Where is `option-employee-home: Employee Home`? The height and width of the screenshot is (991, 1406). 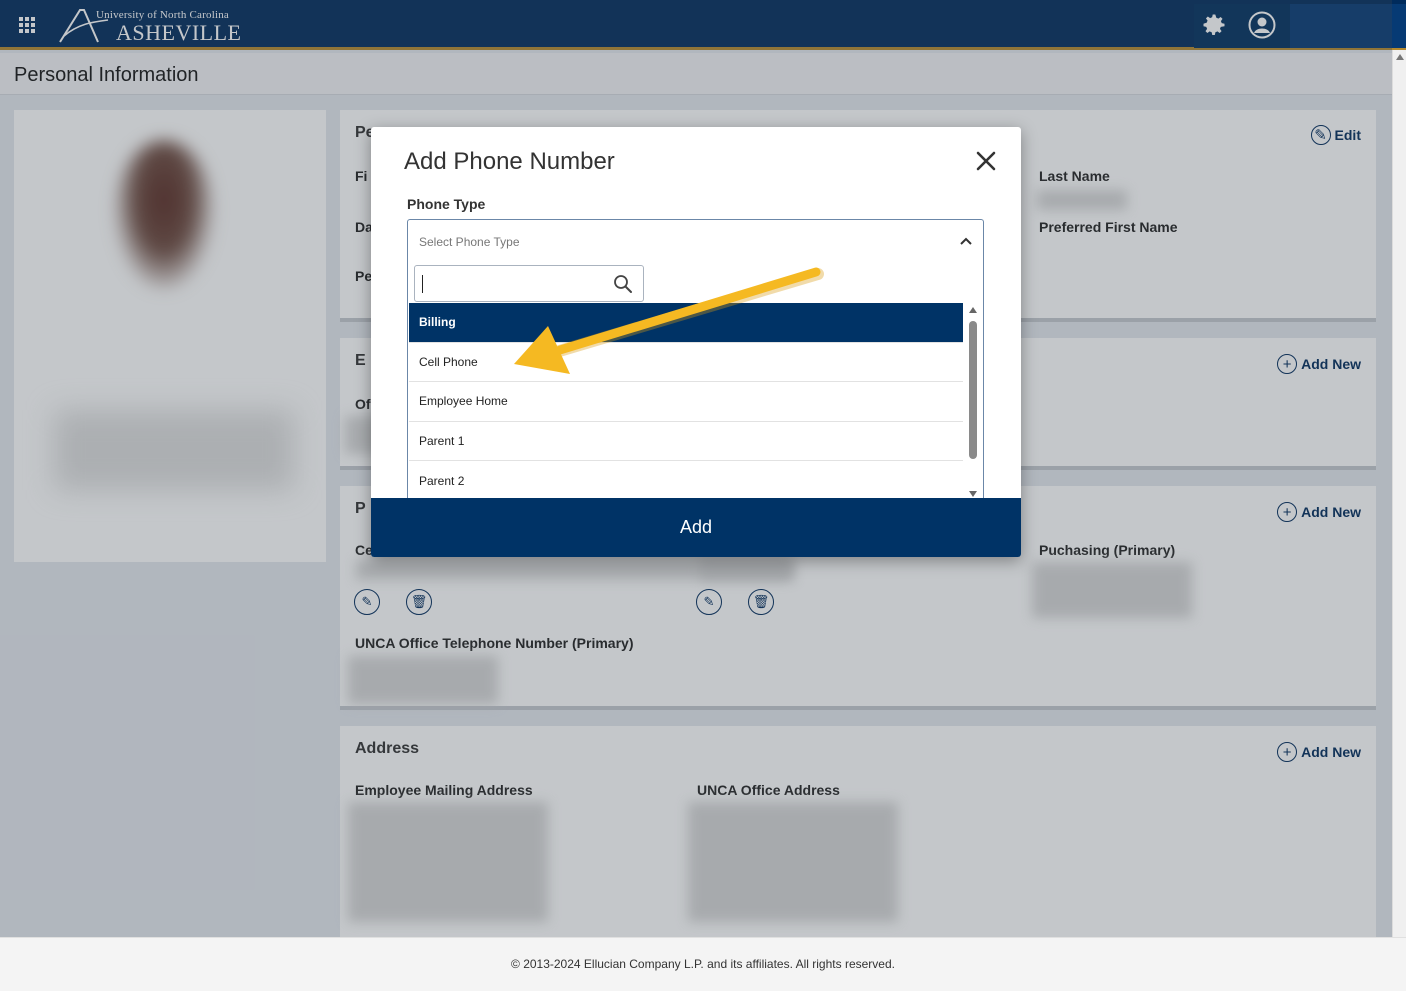
option-employee-home: Employee Home is located at coordinates (686, 402).